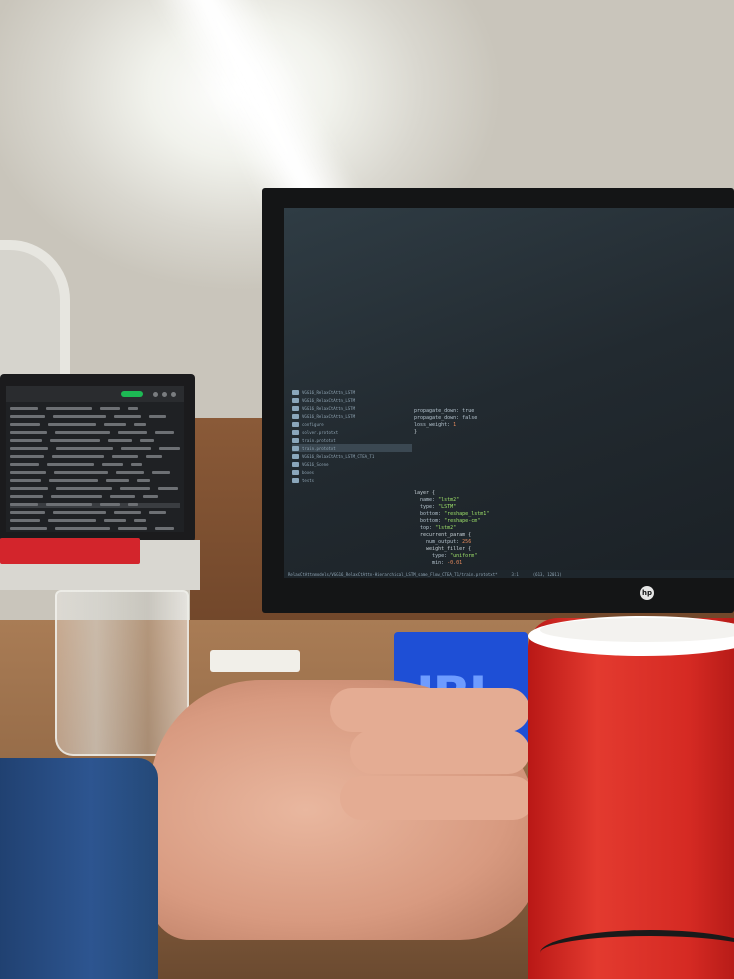  Describe the element at coordinates (637, 630) in the screenshot. I see `mug-inside` at that location.